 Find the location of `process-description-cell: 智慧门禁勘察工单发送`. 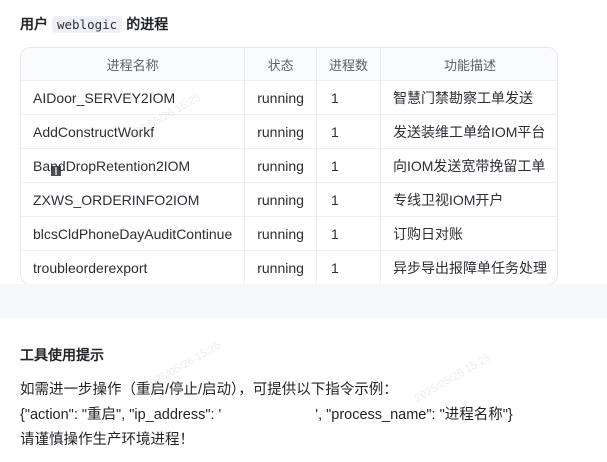

process-description-cell: 智慧门禁勘察工单发送 is located at coordinates (468, 97).